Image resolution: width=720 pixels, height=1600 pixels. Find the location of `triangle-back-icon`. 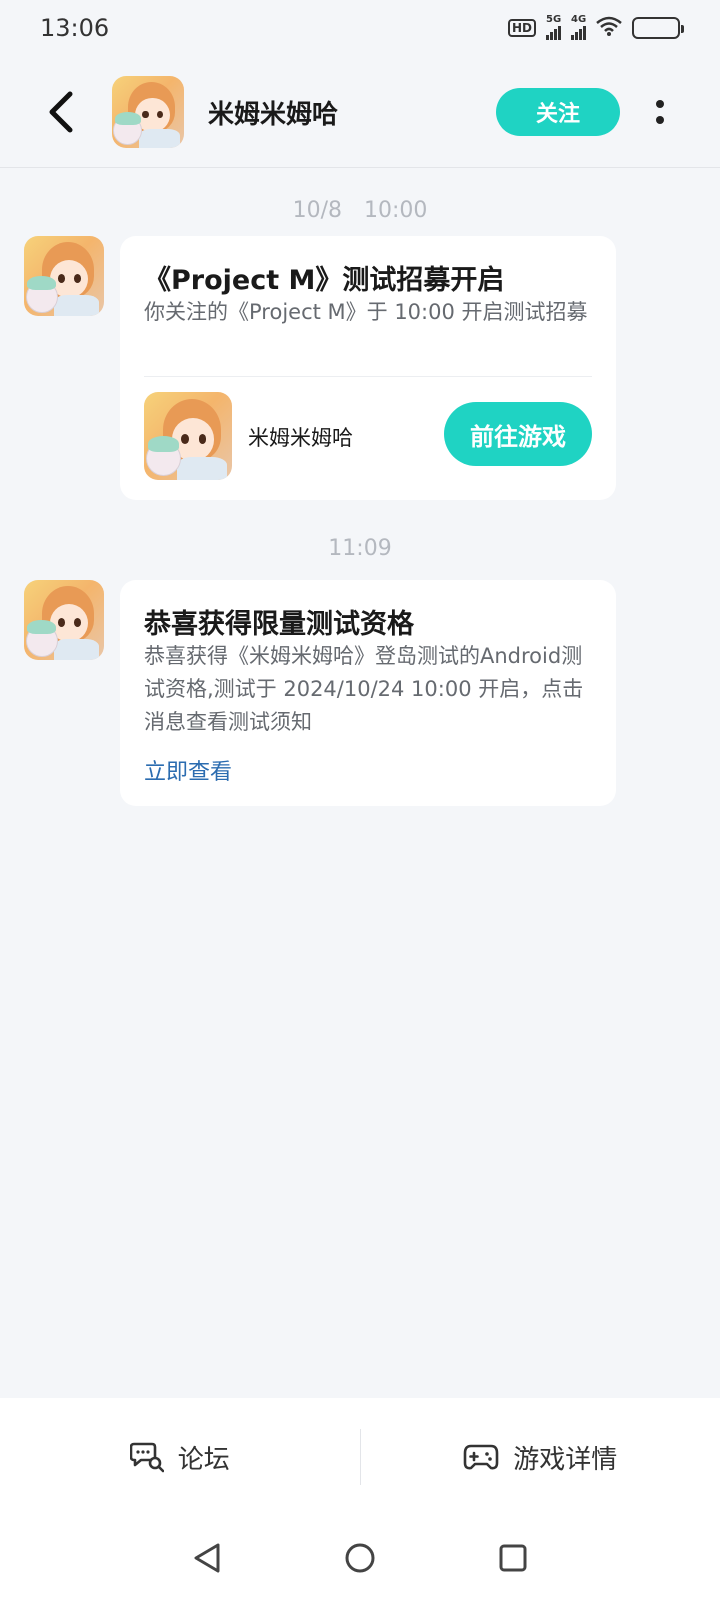

triangle-back-icon is located at coordinates (207, 1558).